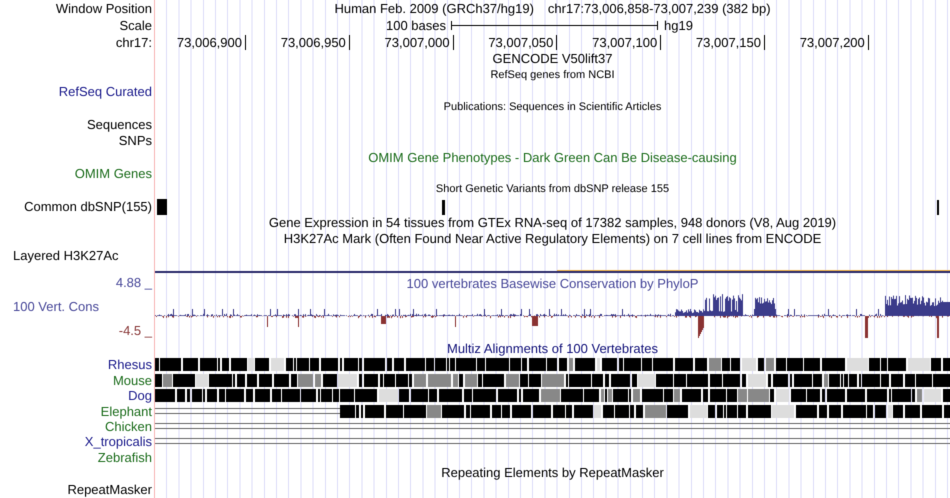  I want to click on ruler-tick-label: 73,007,200, so click(833, 42).